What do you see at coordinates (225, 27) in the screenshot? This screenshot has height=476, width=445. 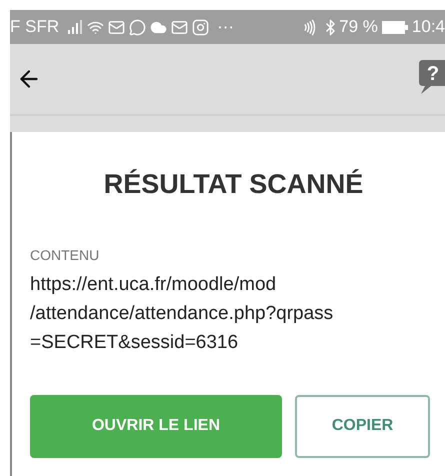 I see `more-text: ···` at bounding box center [225, 27].